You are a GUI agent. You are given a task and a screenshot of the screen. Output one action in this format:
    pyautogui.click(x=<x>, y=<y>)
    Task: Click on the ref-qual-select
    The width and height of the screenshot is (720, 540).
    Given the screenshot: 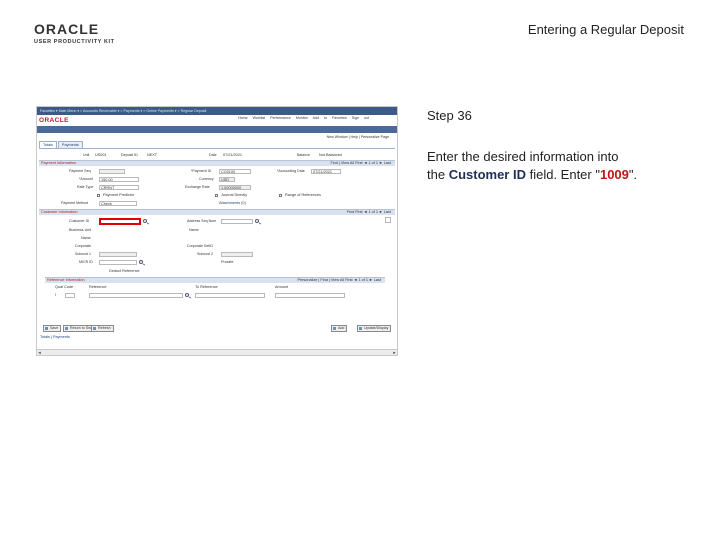 What is the action you would take?
    pyautogui.click(x=70, y=295)
    